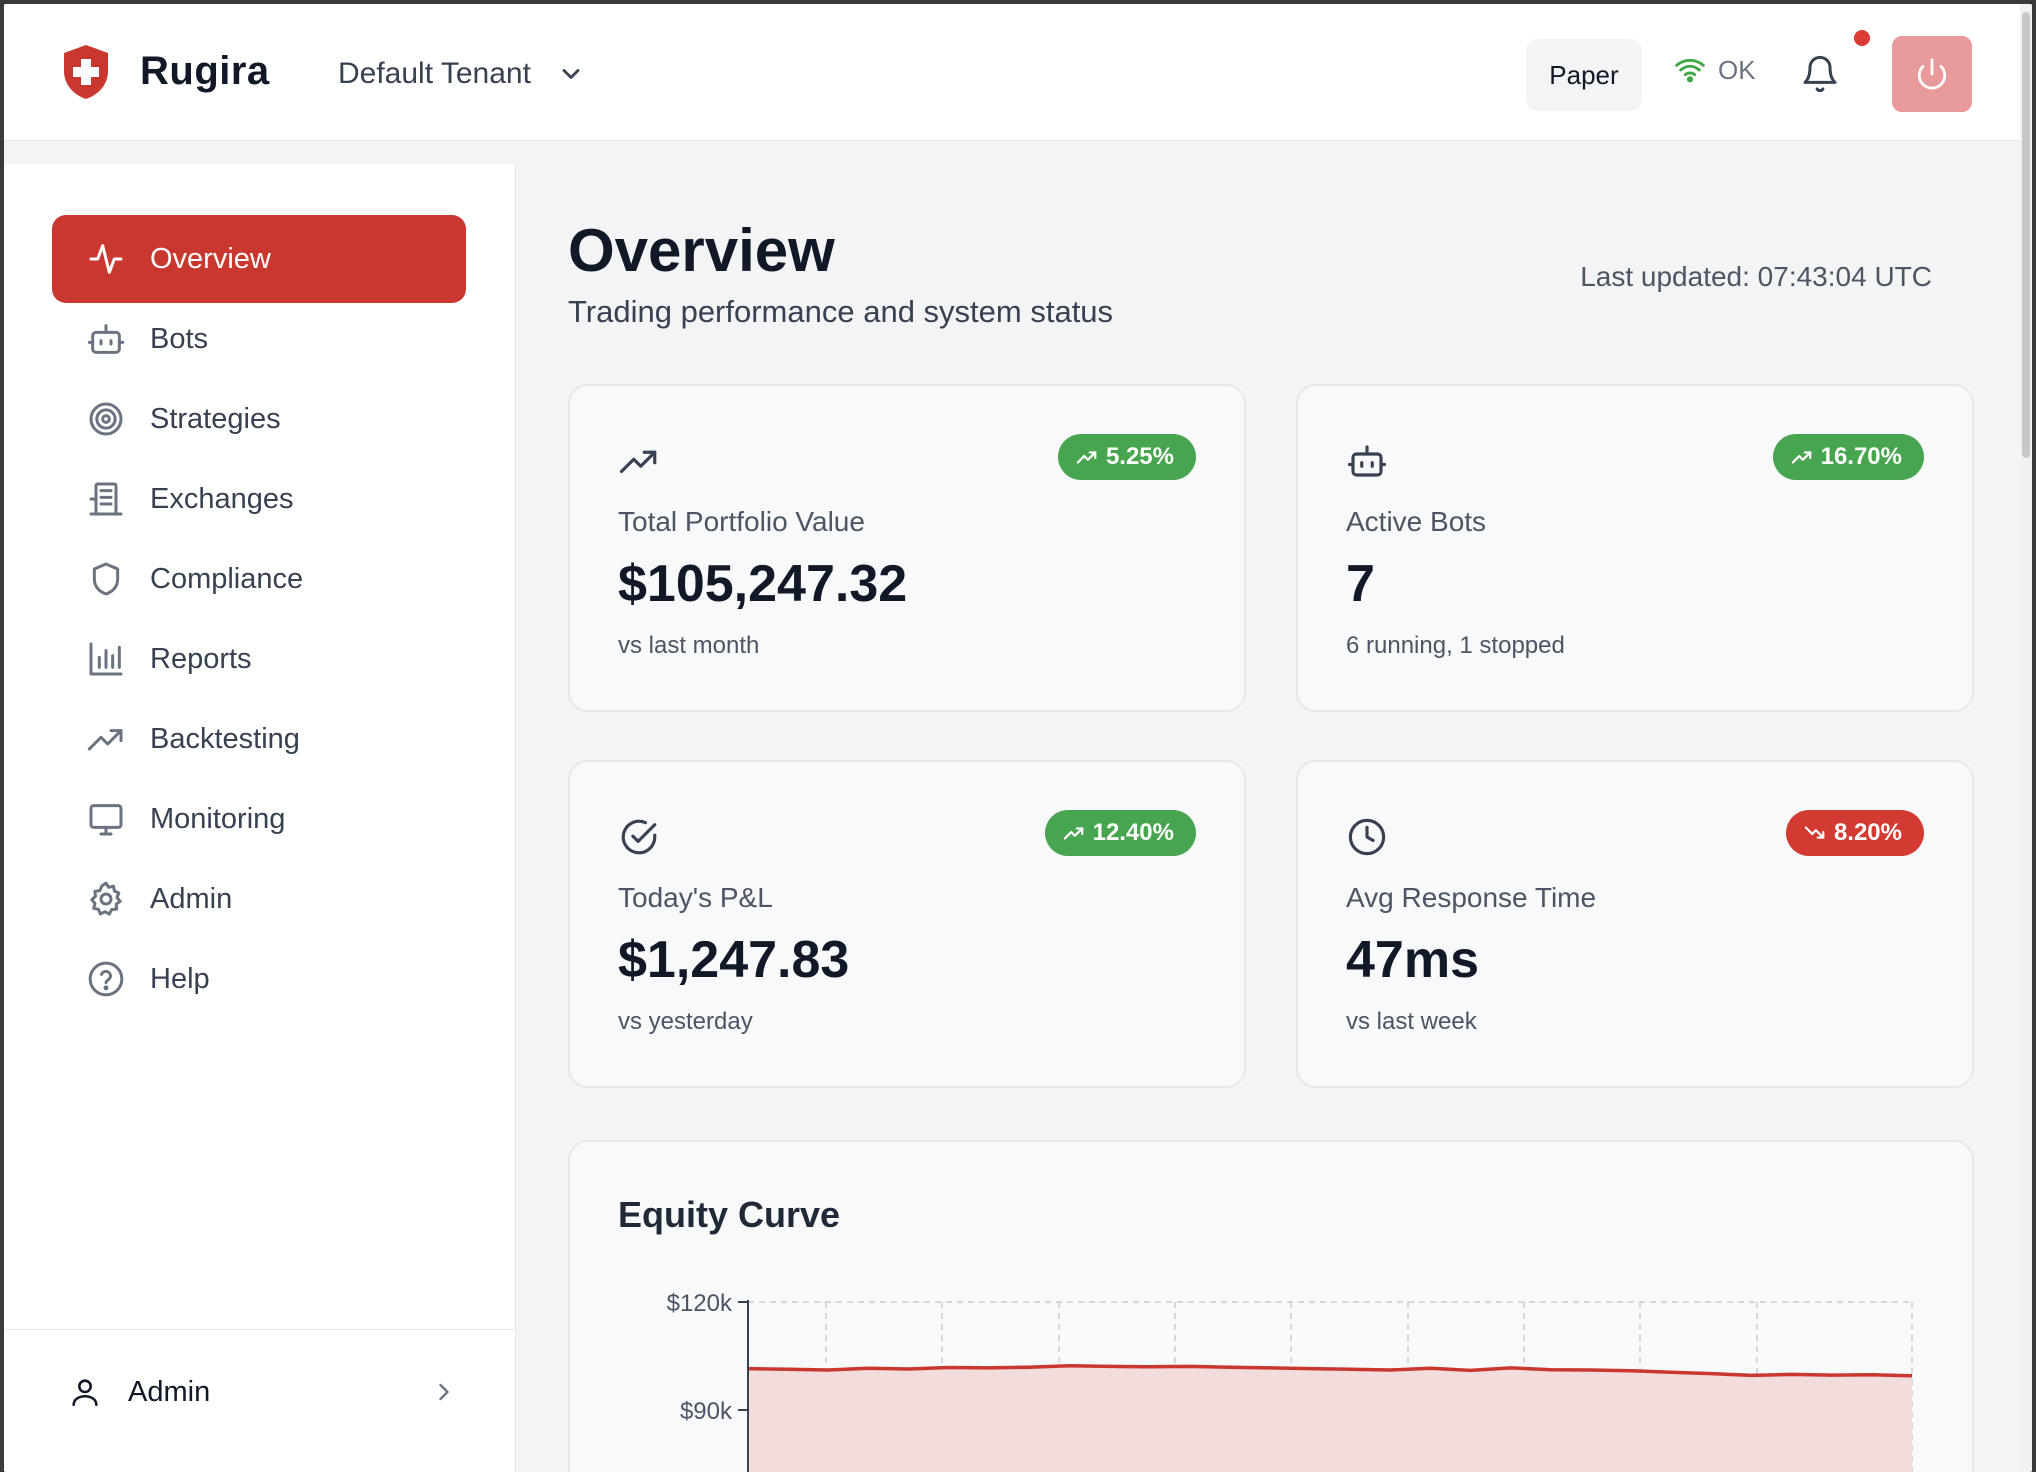 The height and width of the screenshot is (1472, 2036). I want to click on top-header: Rugira Default Tenant Paper OK, so click(1012, 72).